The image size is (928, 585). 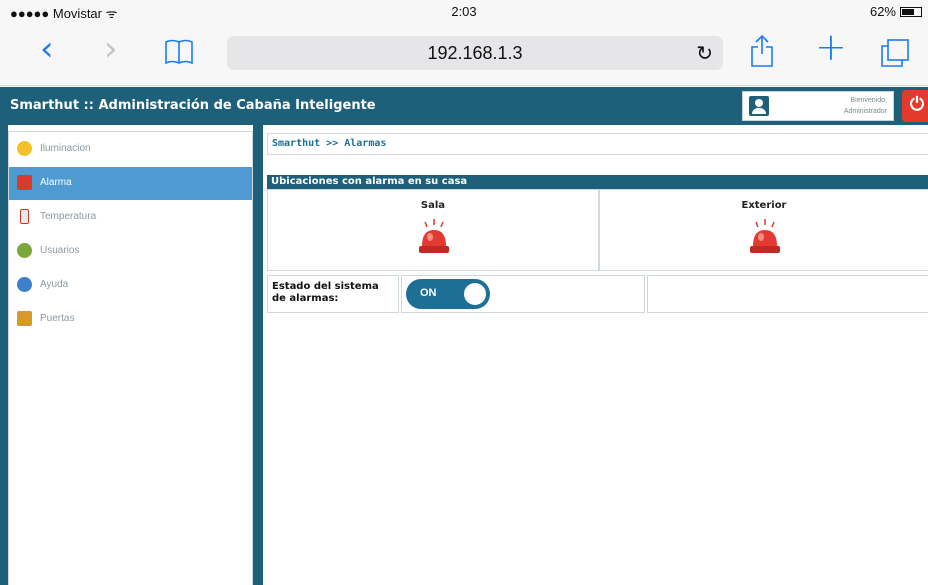 I want to click on back-arrow-icon: ‹, so click(x=47, y=49).